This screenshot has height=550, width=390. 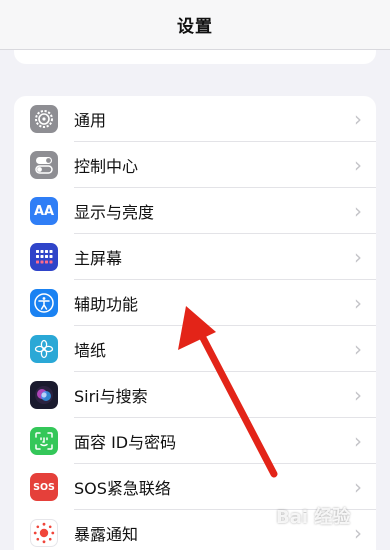 What do you see at coordinates (106, 166) in the screenshot?
I see `settings-row-label: 控制中心` at bounding box center [106, 166].